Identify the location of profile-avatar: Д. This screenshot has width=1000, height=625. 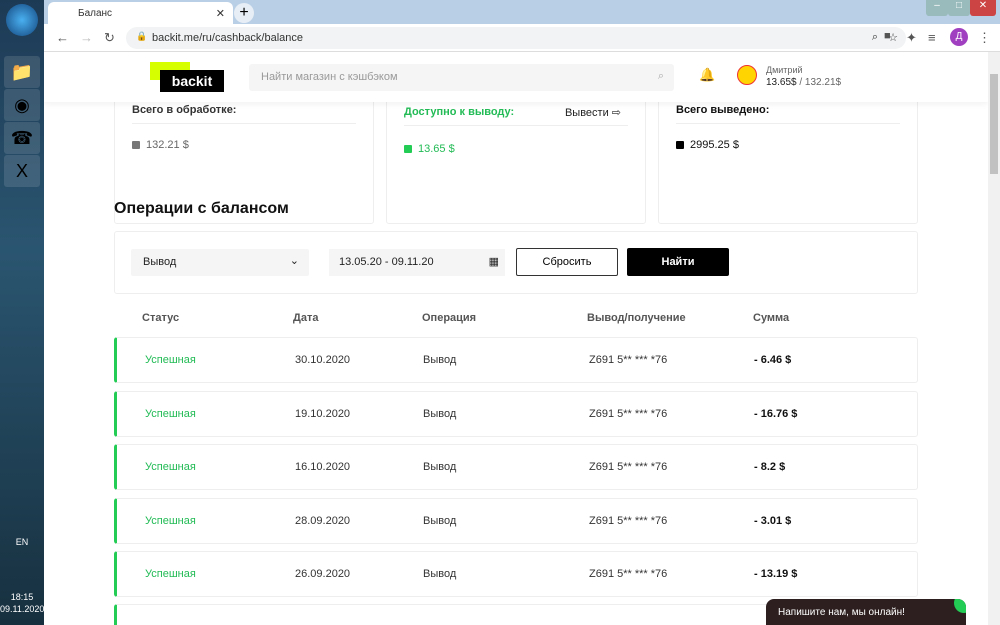
(959, 37).